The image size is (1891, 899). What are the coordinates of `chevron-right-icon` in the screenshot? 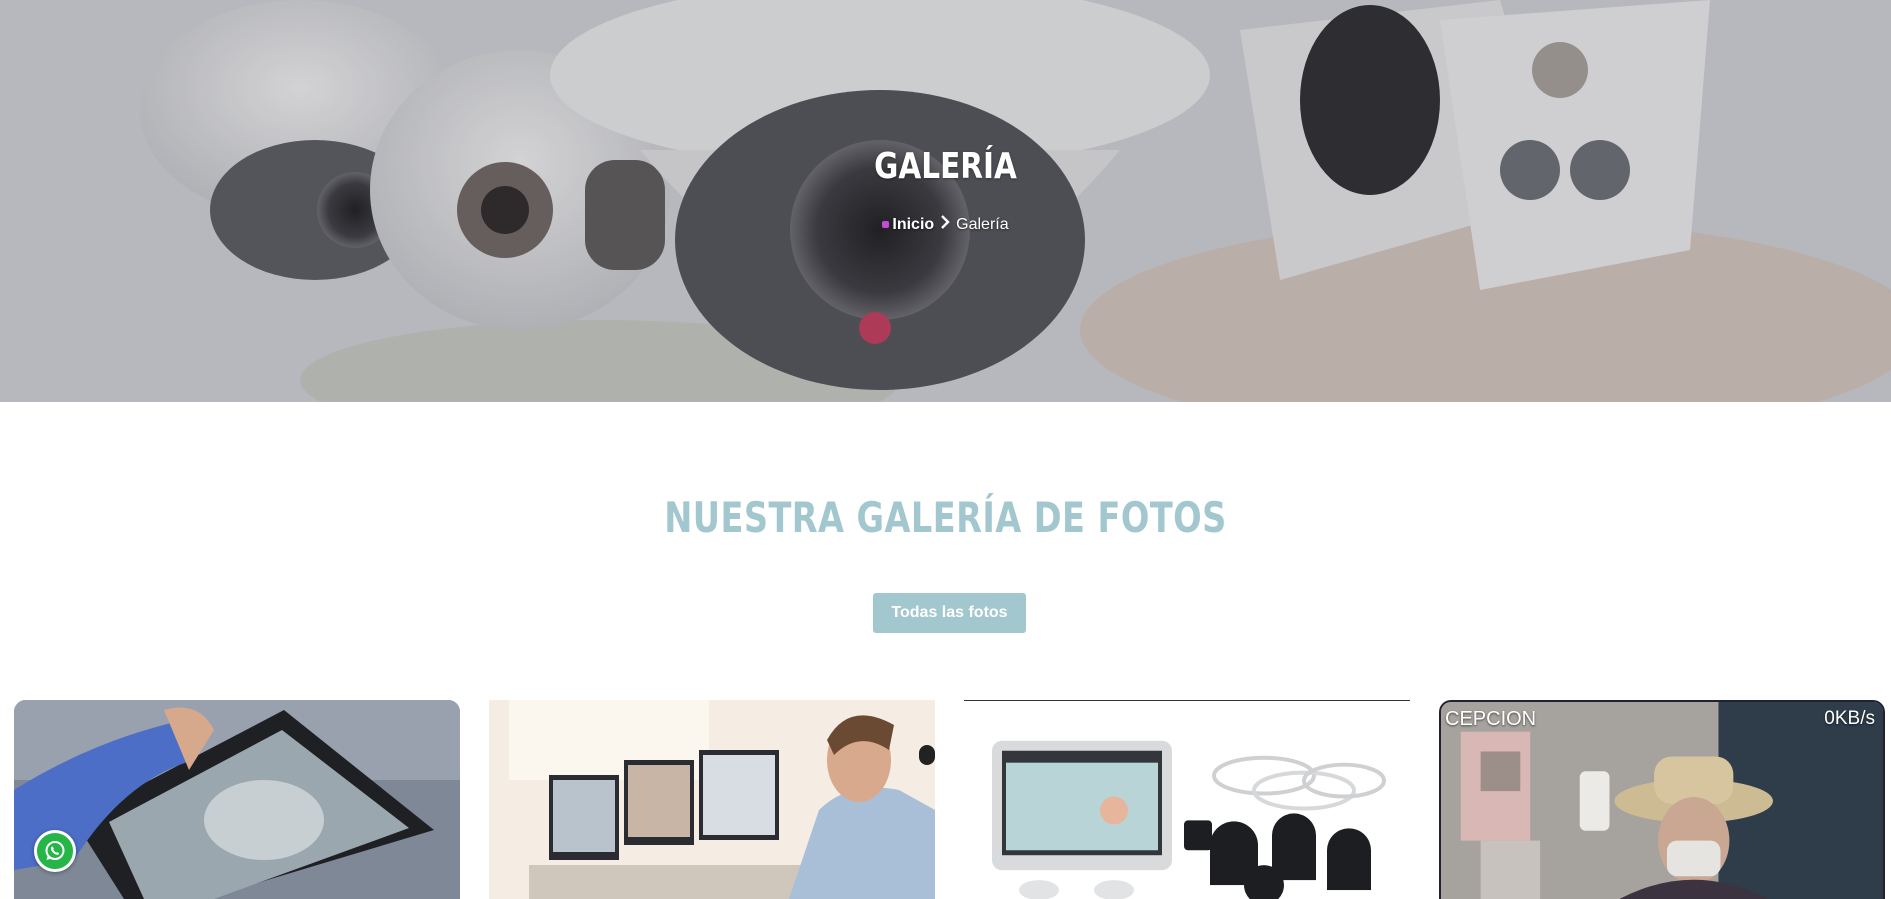 It's located at (945, 224).